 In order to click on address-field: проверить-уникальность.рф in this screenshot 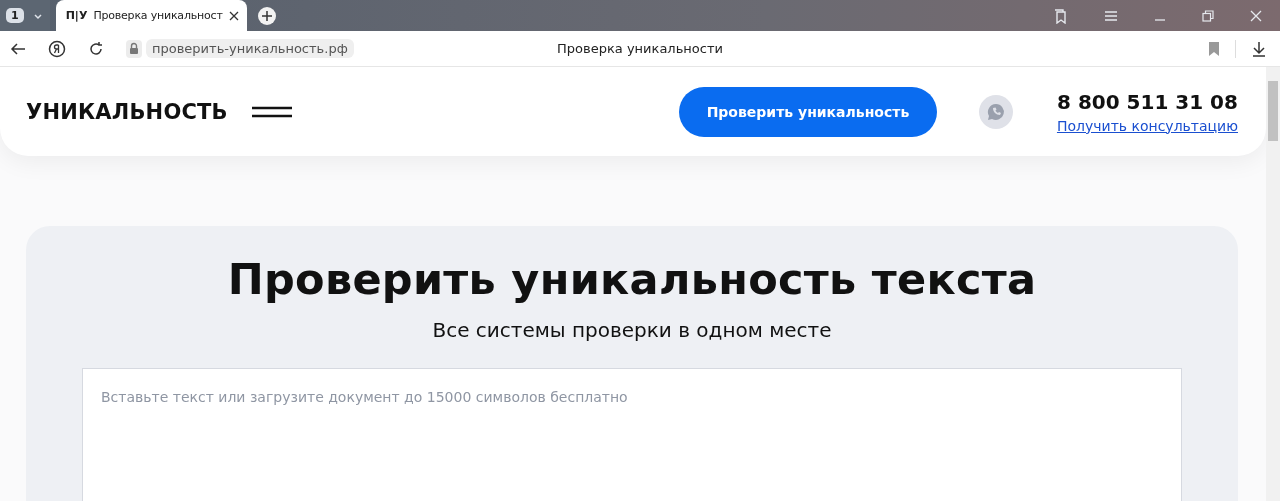, I will do `click(250, 48)`.